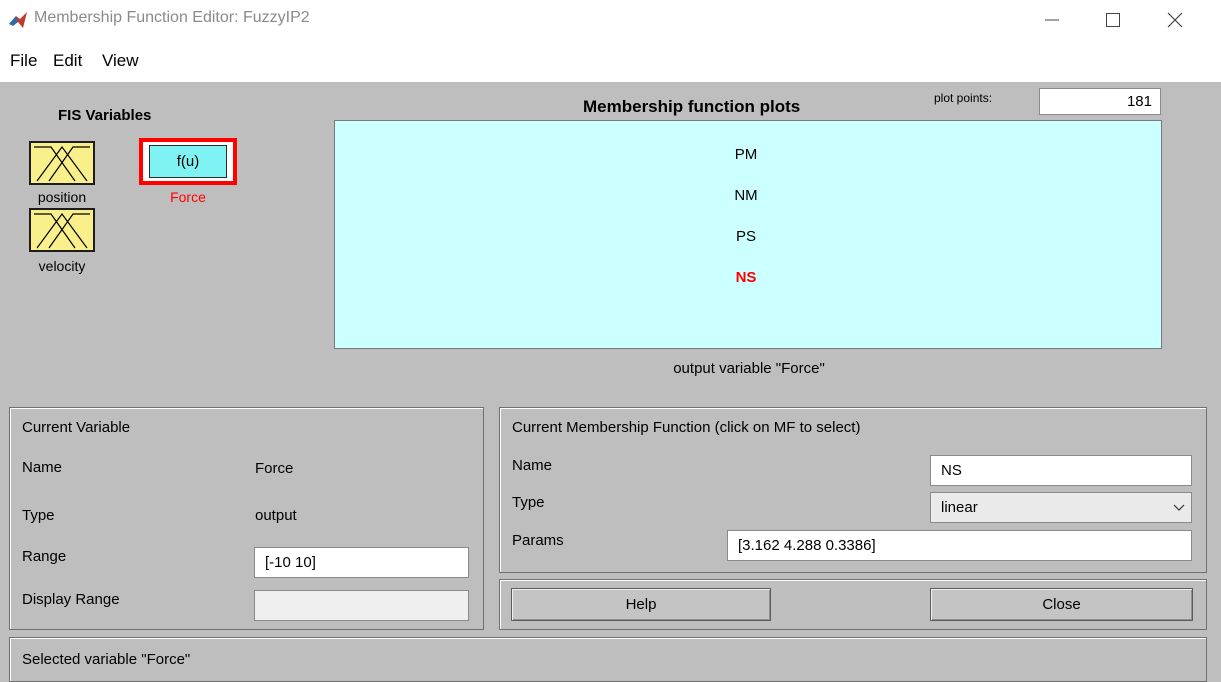  I want to click on maximize-icon, so click(1113, 20).